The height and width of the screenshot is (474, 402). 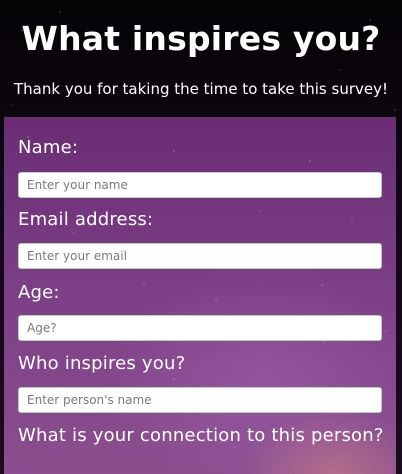 What do you see at coordinates (201, 435) in the screenshot?
I see `connection-label: What is your connection to this person?` at bounding box center [201, 435].